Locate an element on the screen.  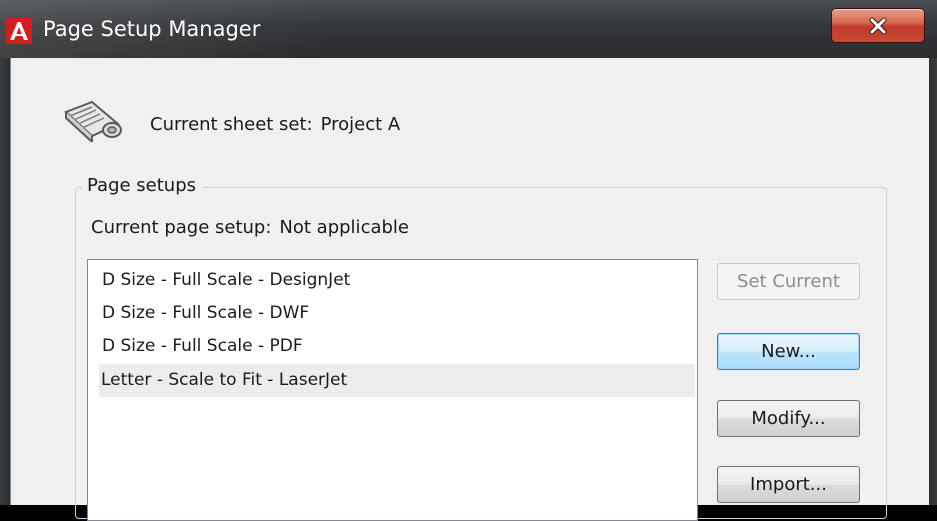
window-title: Page Setup Manager is located at coordinates (152, 29).